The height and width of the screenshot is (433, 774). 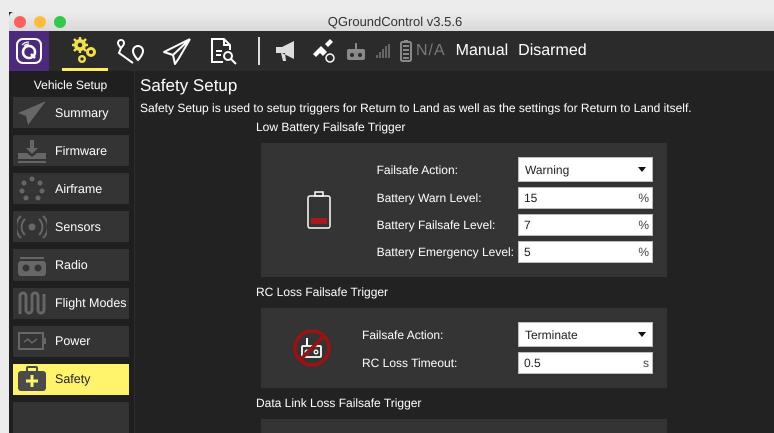 I want to click on flight-mode: Manual, so click(x=482, y=51).